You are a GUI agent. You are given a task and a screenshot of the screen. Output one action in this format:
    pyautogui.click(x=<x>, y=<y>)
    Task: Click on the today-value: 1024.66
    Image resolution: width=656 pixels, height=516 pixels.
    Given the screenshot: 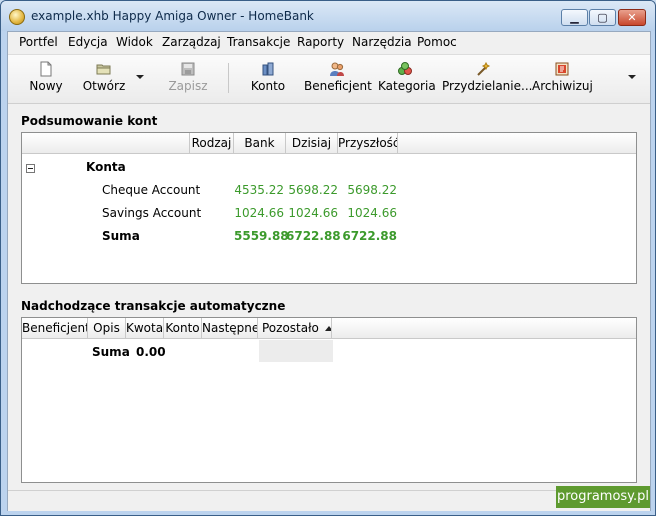 What is the action you would take?
    pyautogui.click(x=313, y=213)
    